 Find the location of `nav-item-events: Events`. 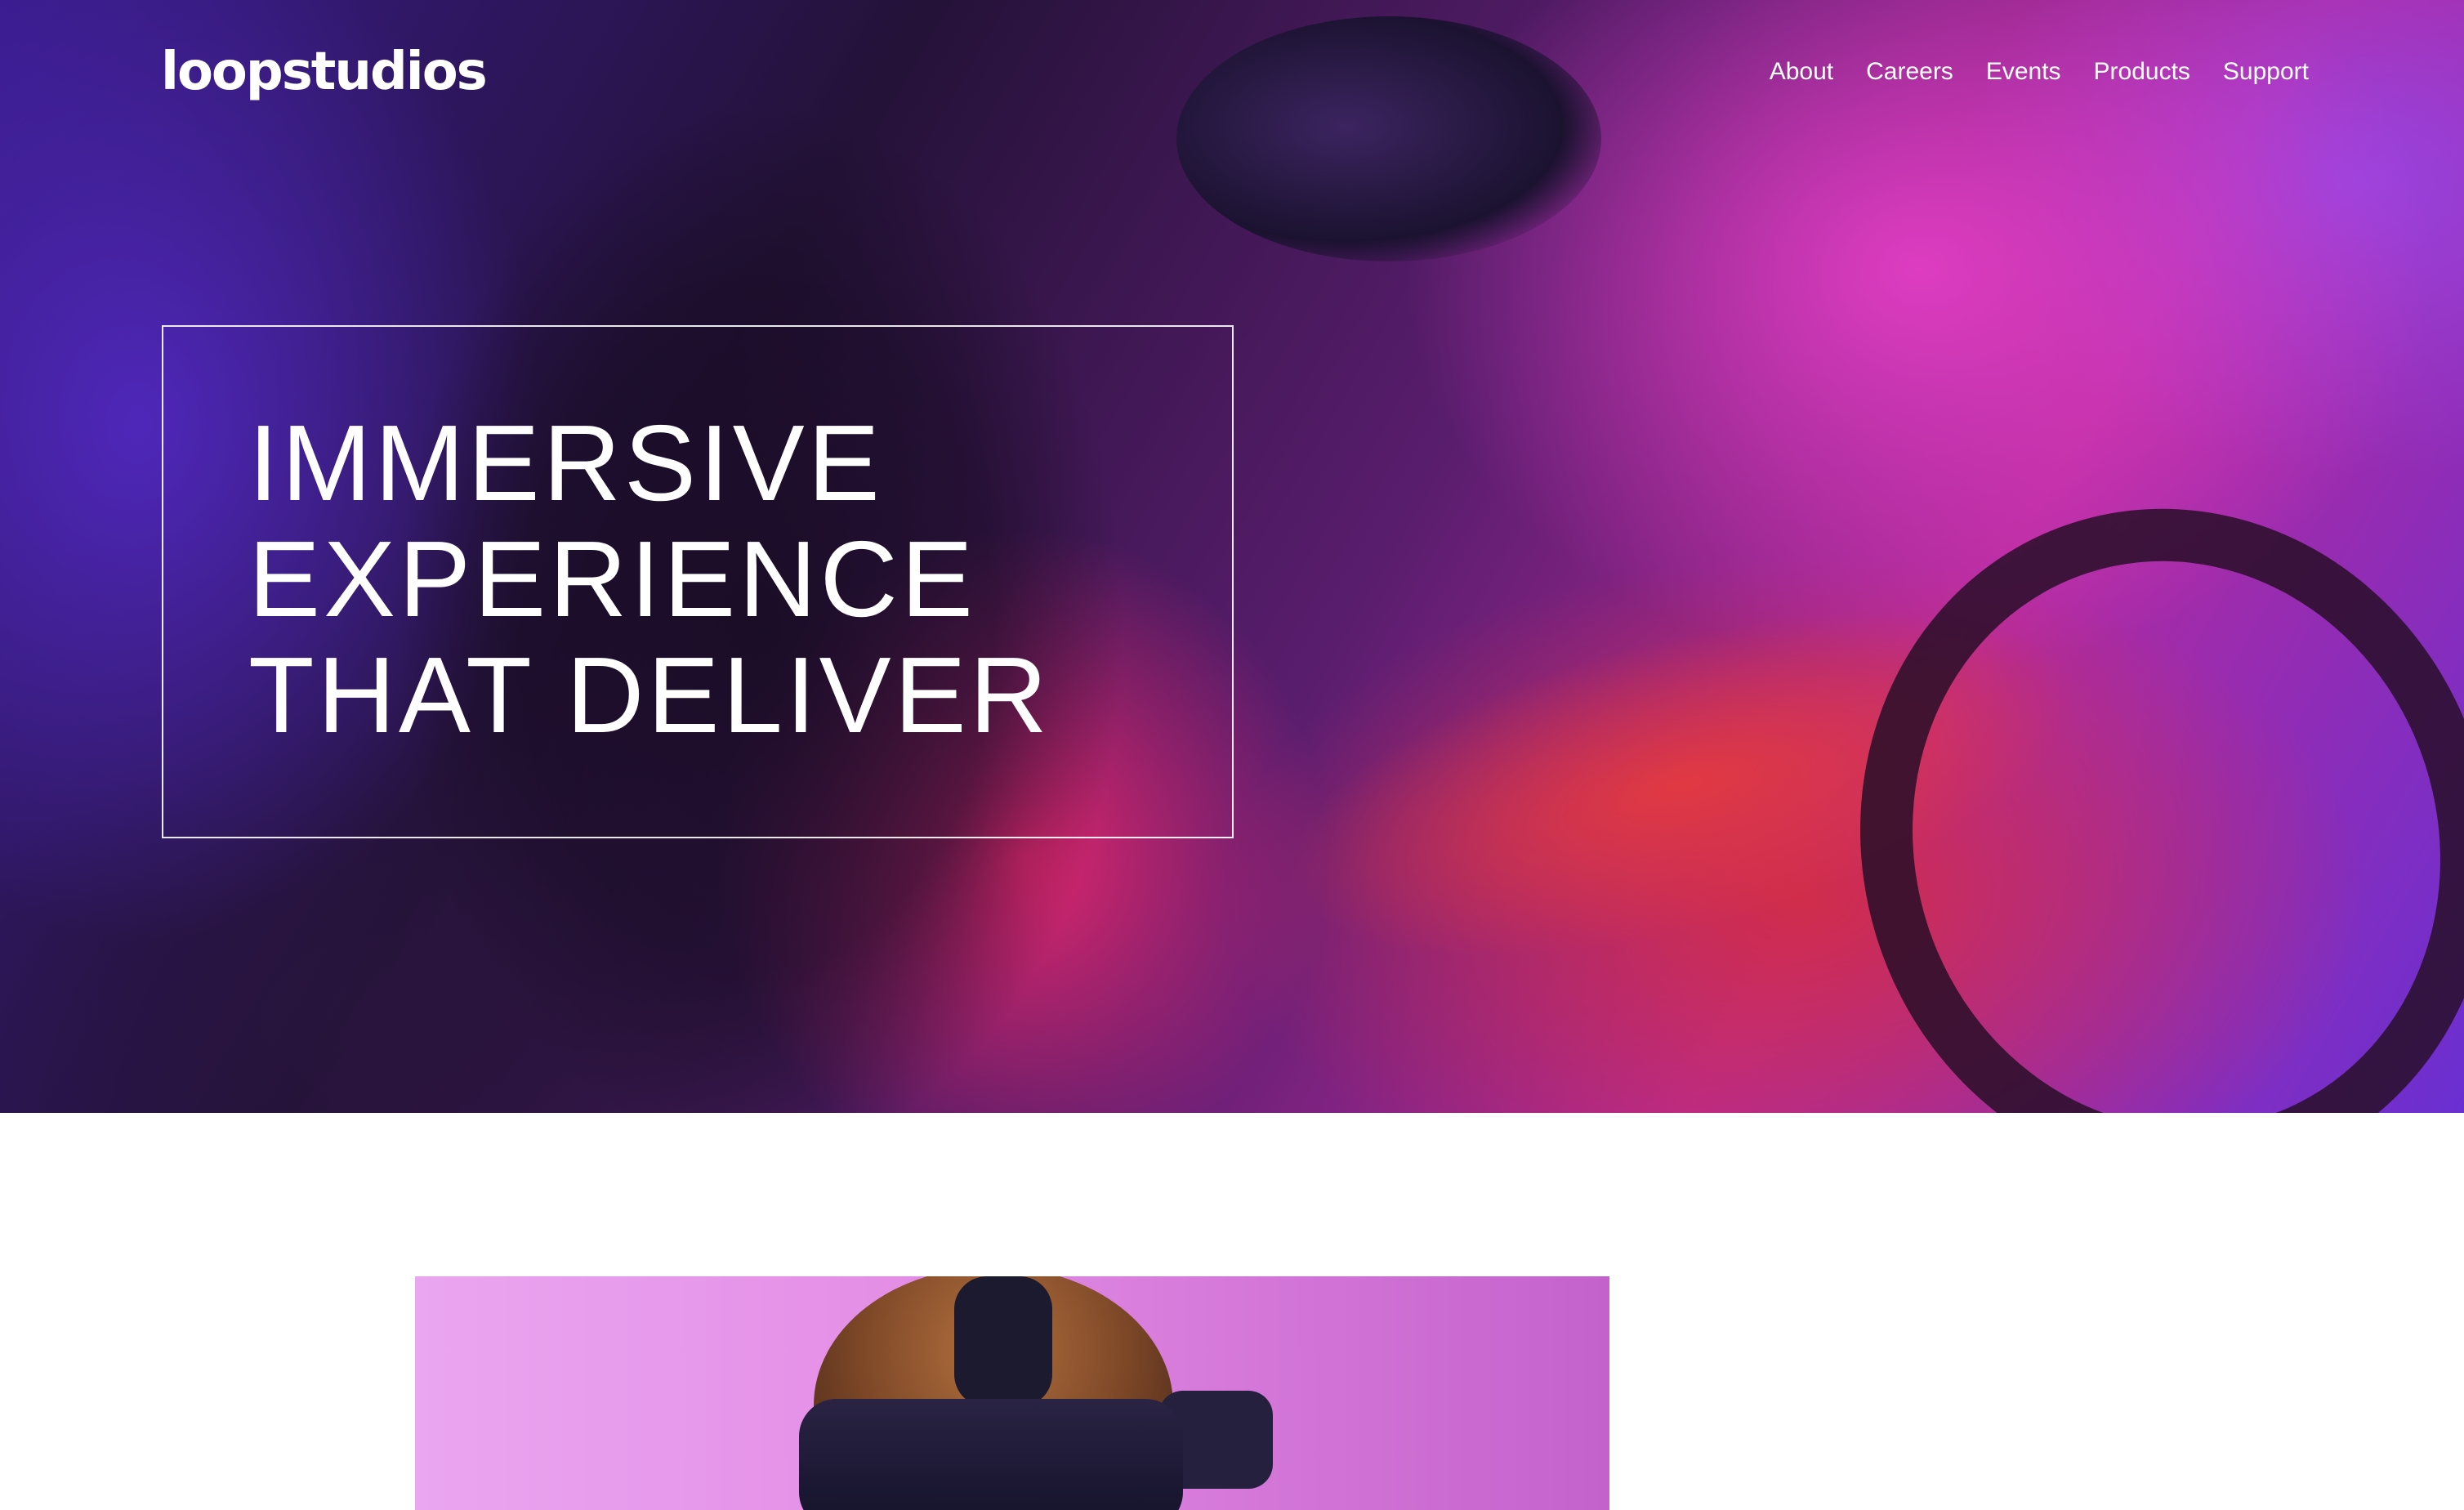

nav-item-events: Events is located at coordinates (2023, 72).